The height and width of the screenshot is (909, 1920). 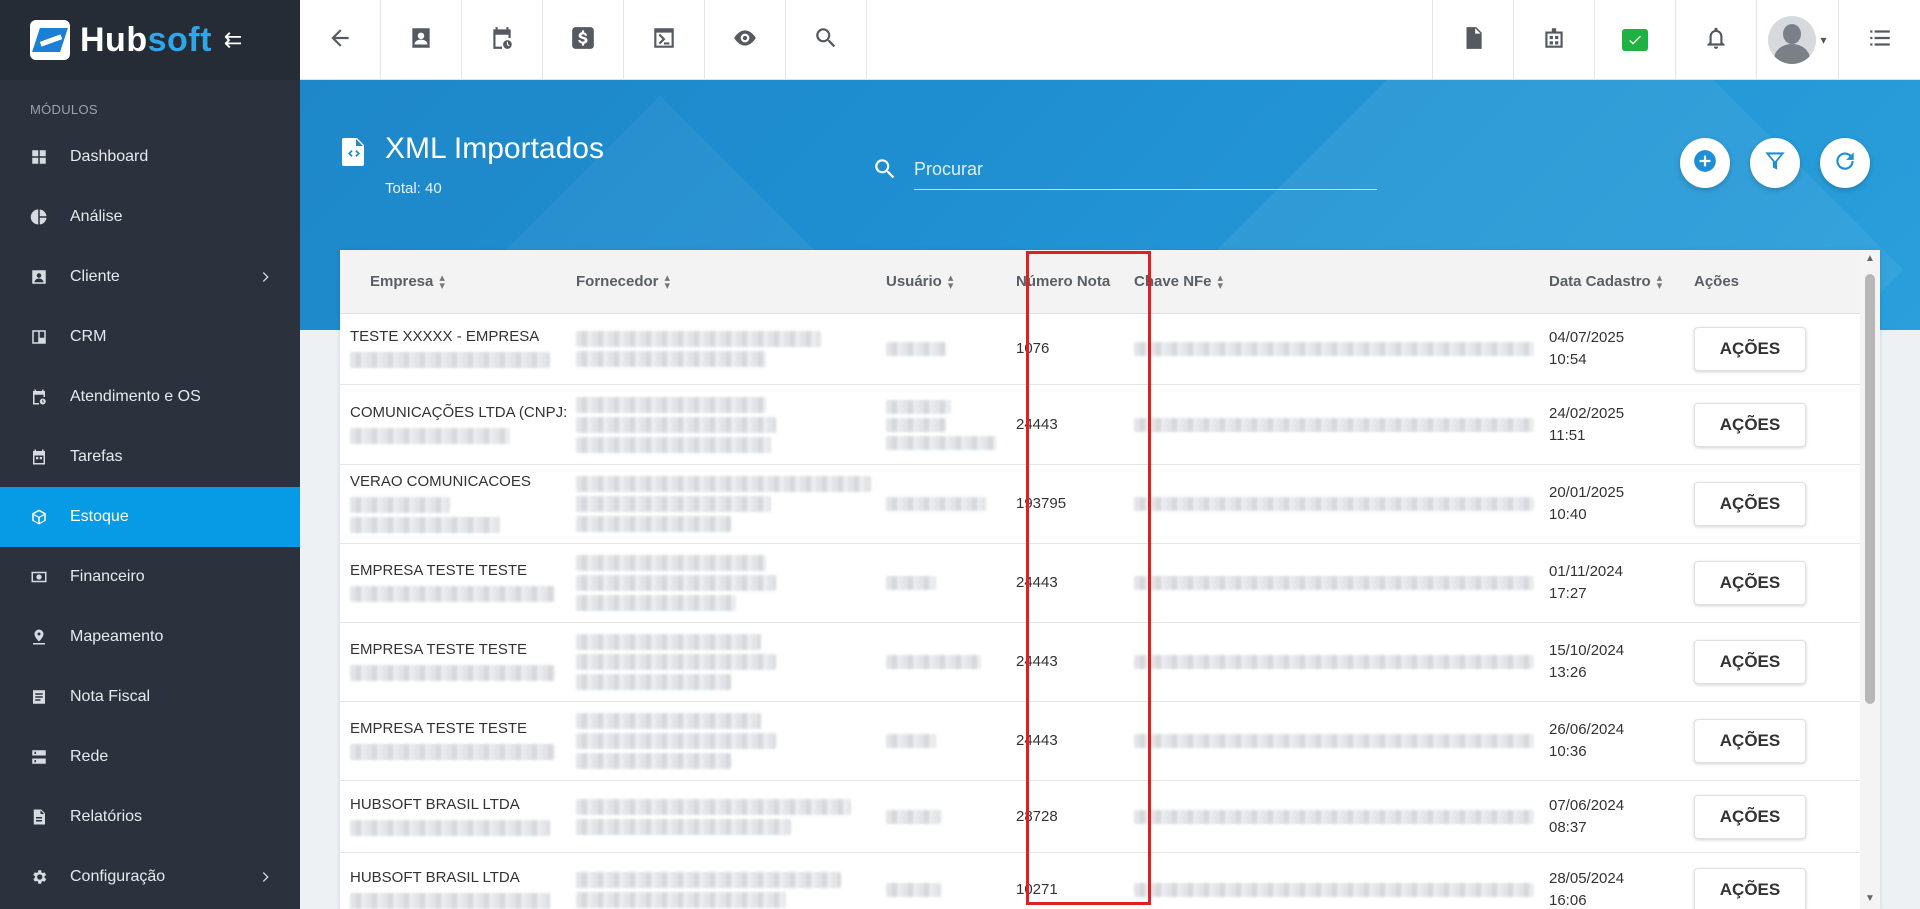 I want to click on column-label: Data Cadastro, so click(x=1600, y=281).